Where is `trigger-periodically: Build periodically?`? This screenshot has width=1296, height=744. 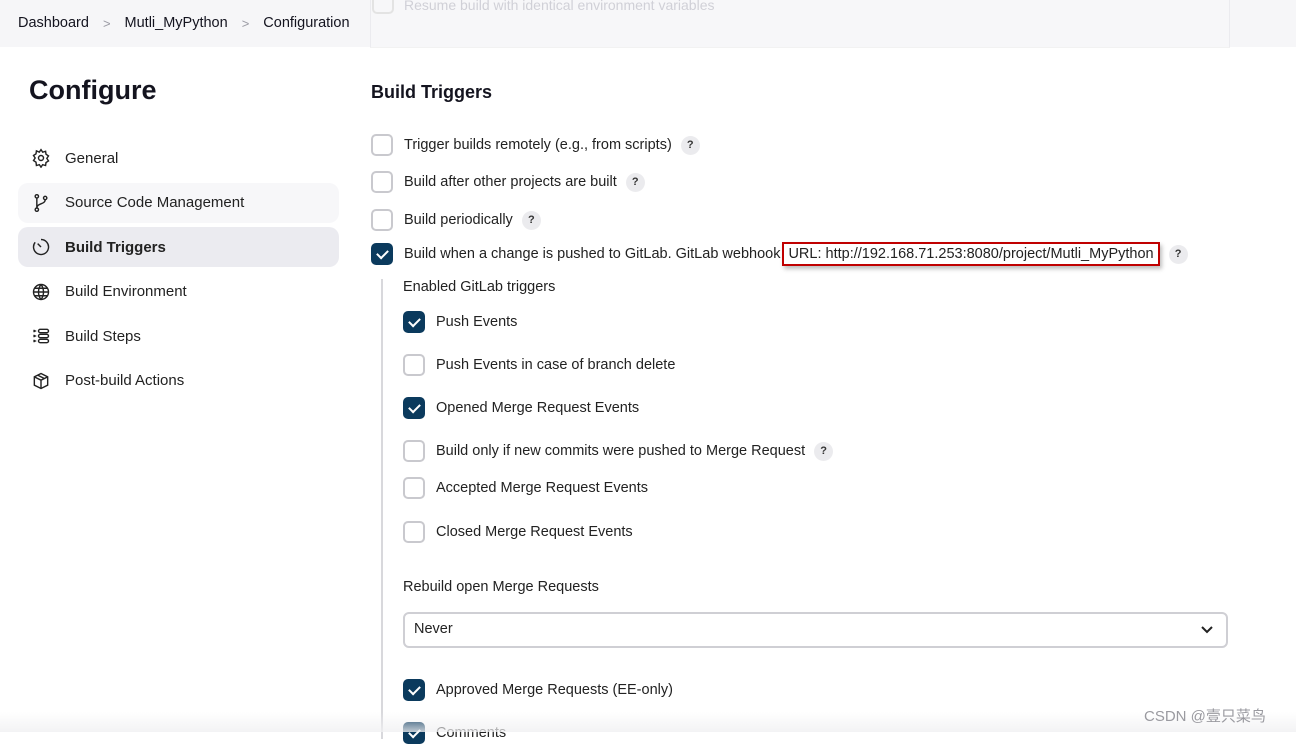
trigger-periodically: Build periodically? is located at coordinates (456, 220).